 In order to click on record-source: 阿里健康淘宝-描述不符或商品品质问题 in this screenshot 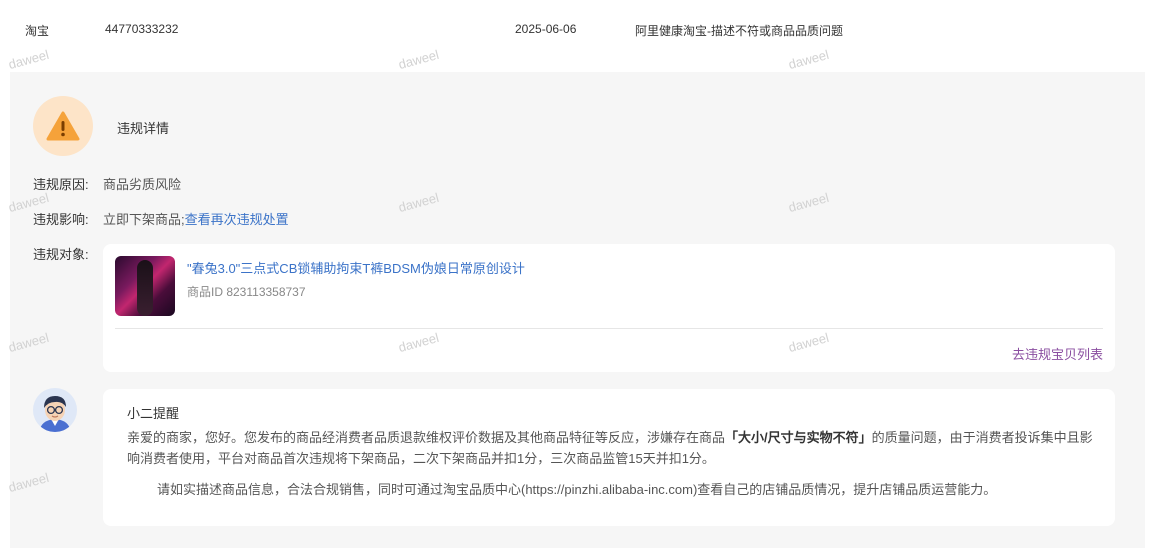, I will do `click(739, 31)`.